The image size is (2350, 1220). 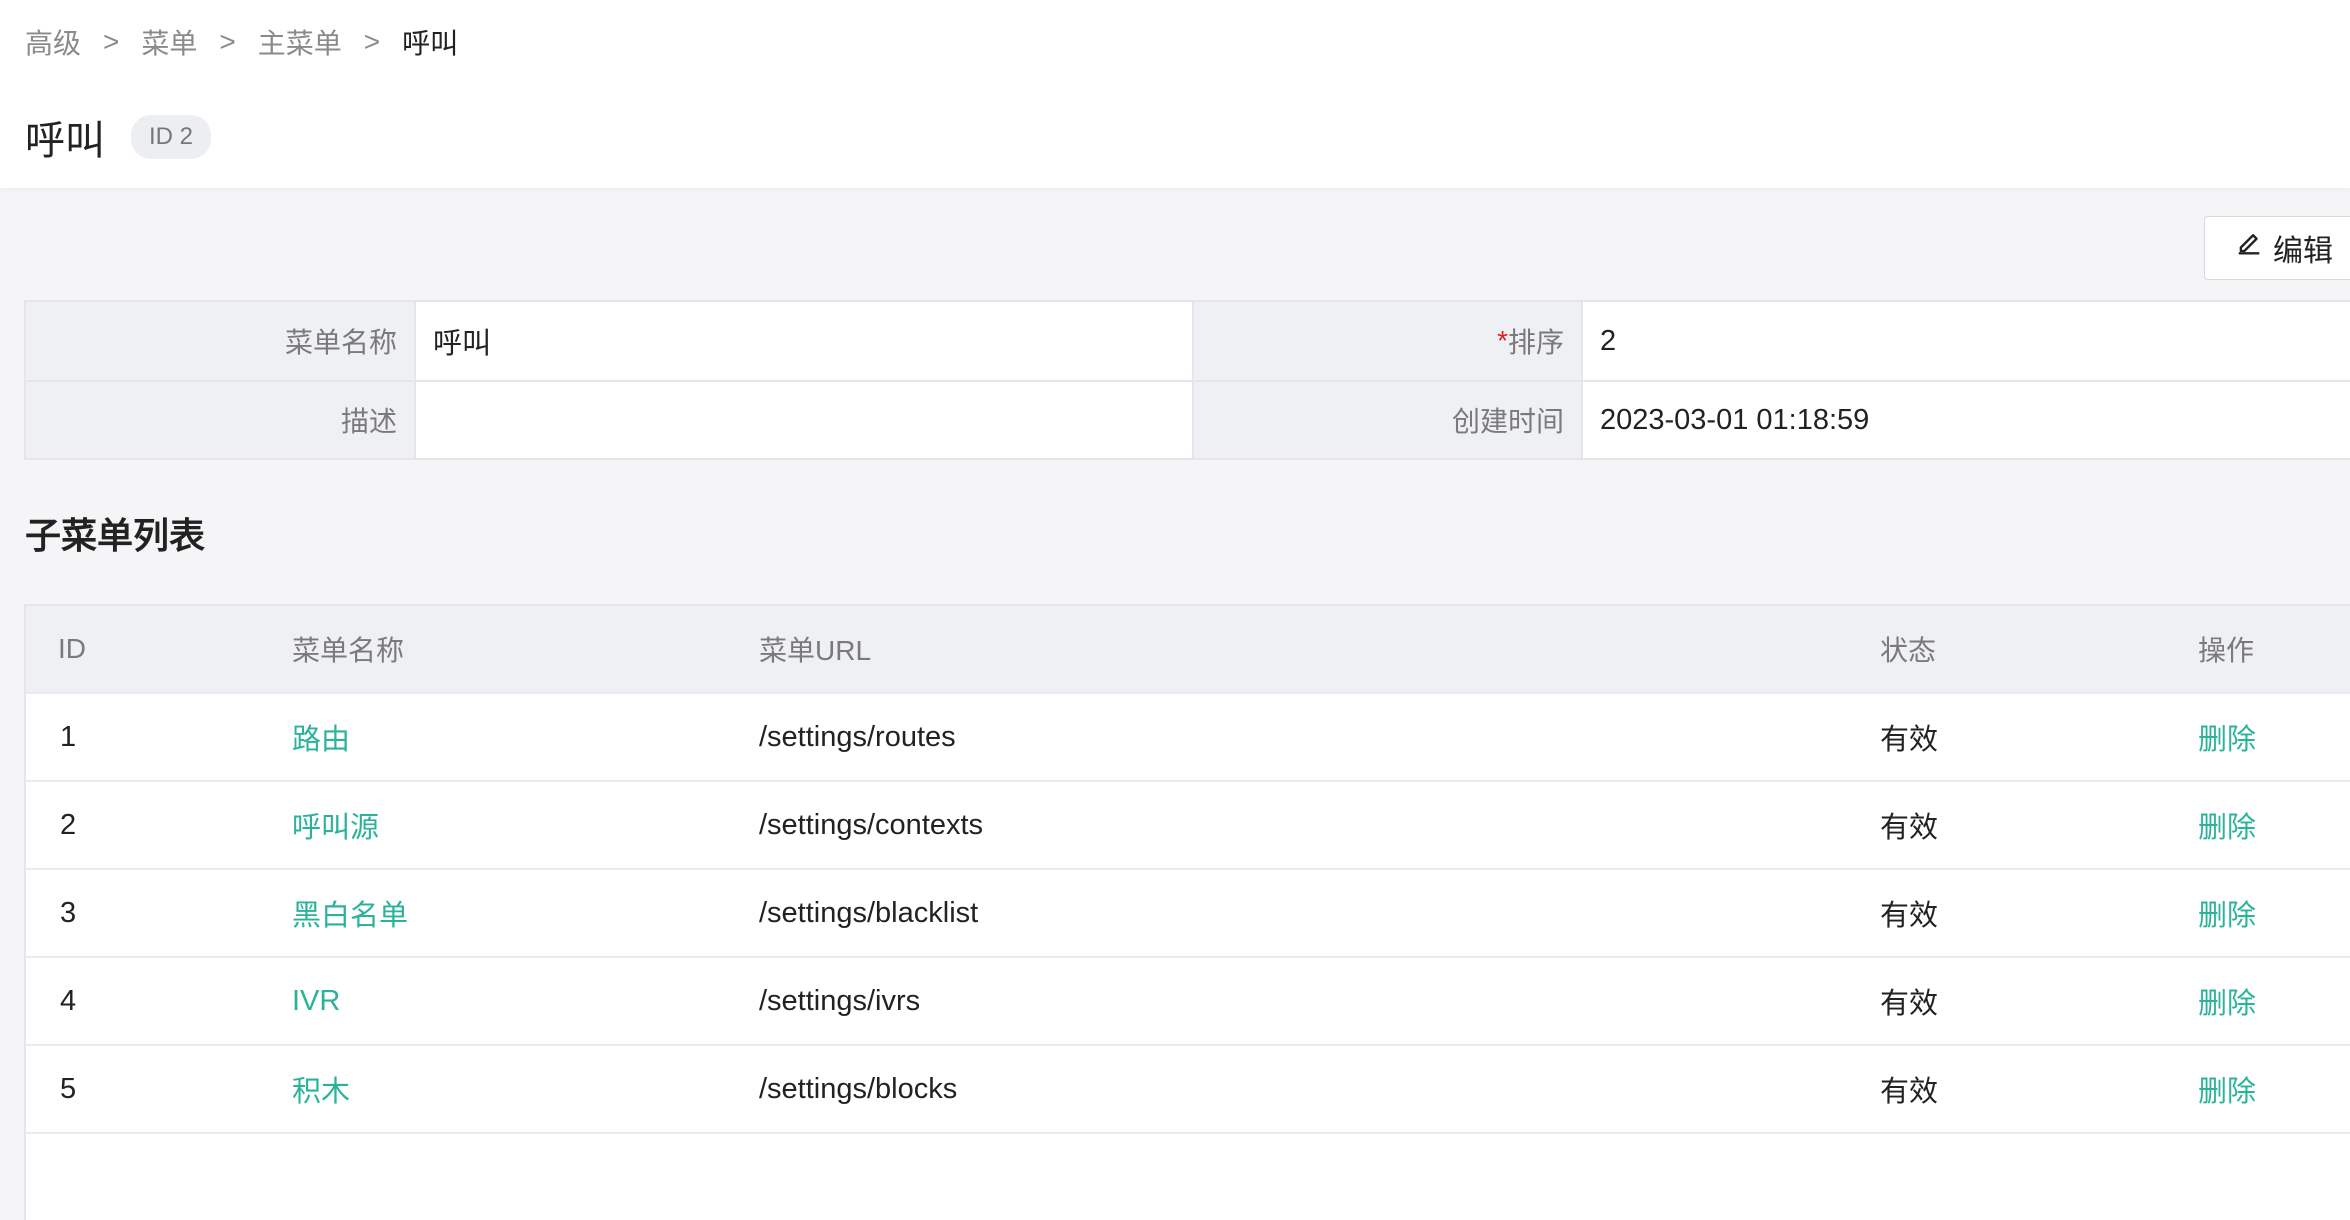 I want to click on row-name-link: IVR, so click(x=525, y=1001).